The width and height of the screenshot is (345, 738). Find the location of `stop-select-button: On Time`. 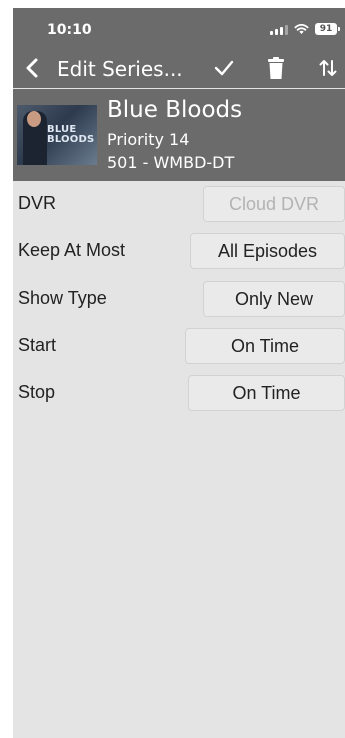

stop-select-button: On Time is located at coordinates (266, 393).